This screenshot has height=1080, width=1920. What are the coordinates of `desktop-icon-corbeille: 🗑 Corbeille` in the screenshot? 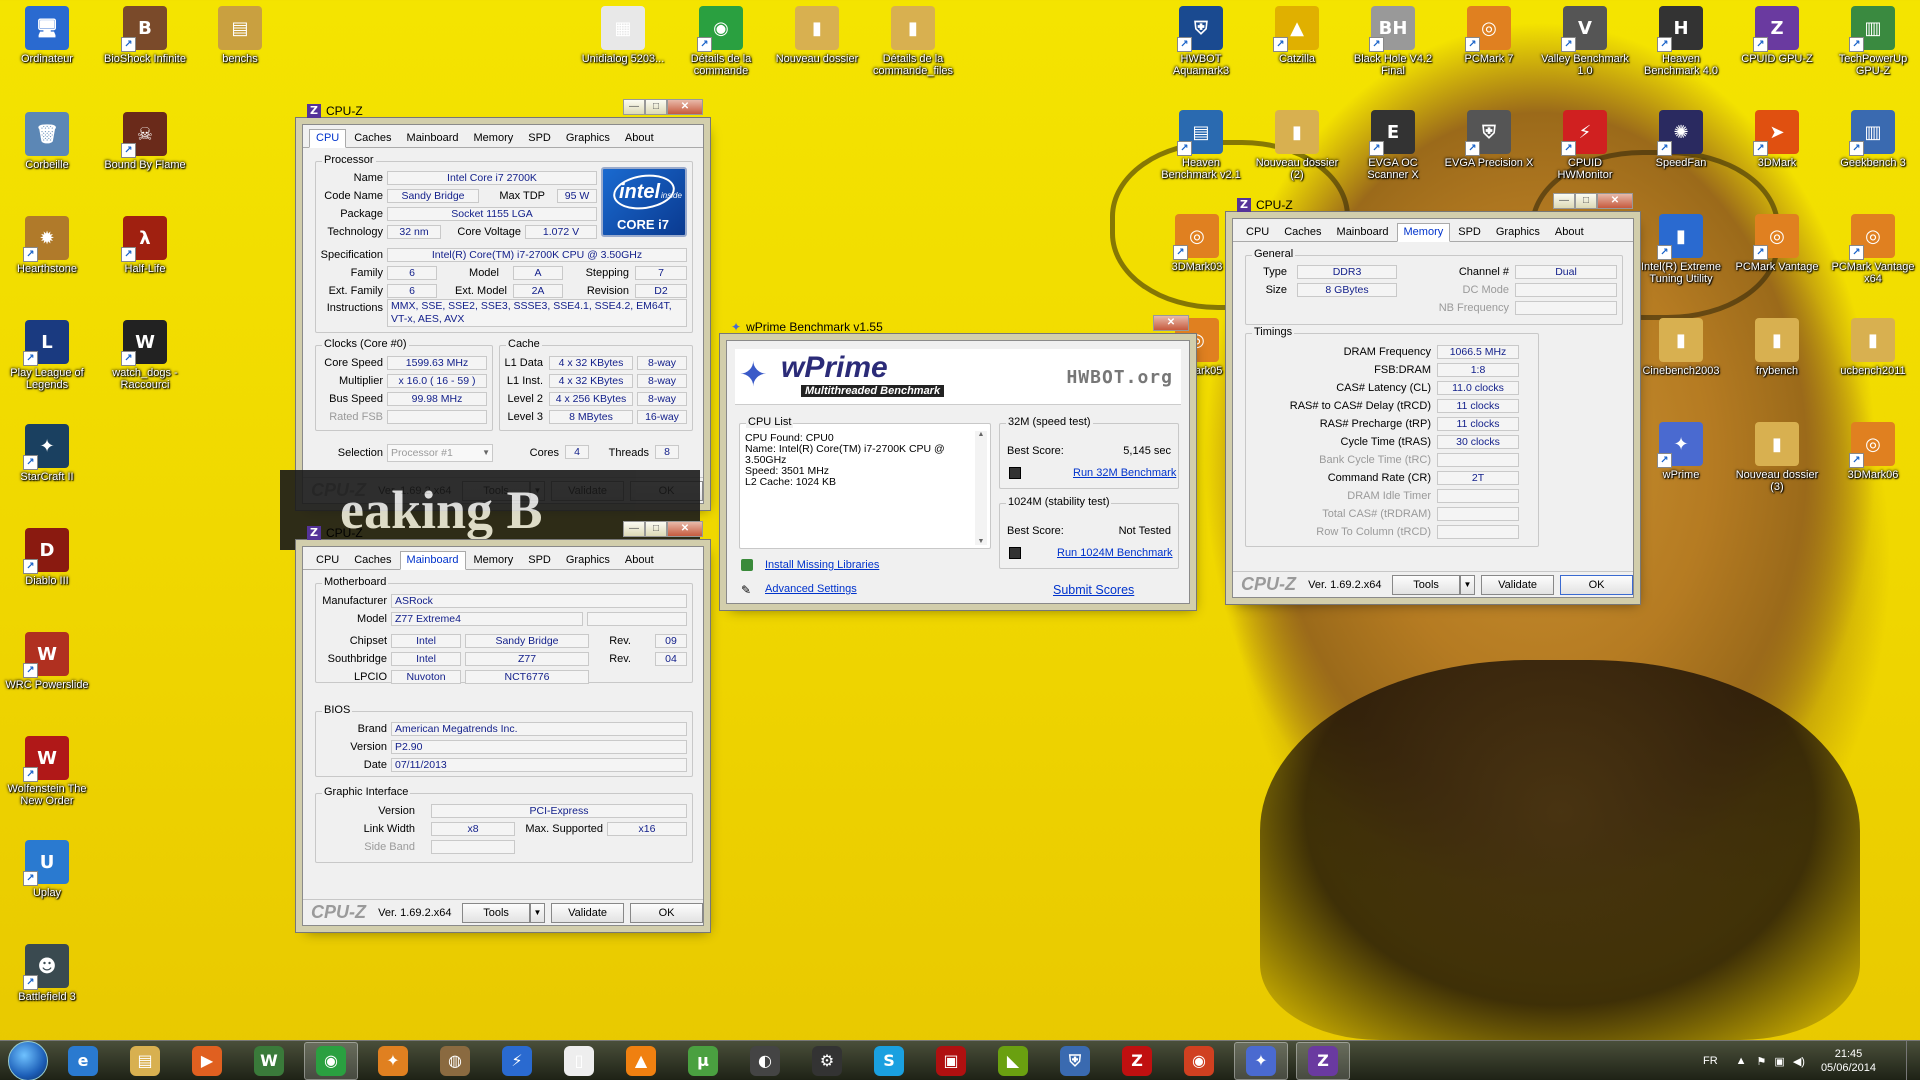 It's located at (47, 141).